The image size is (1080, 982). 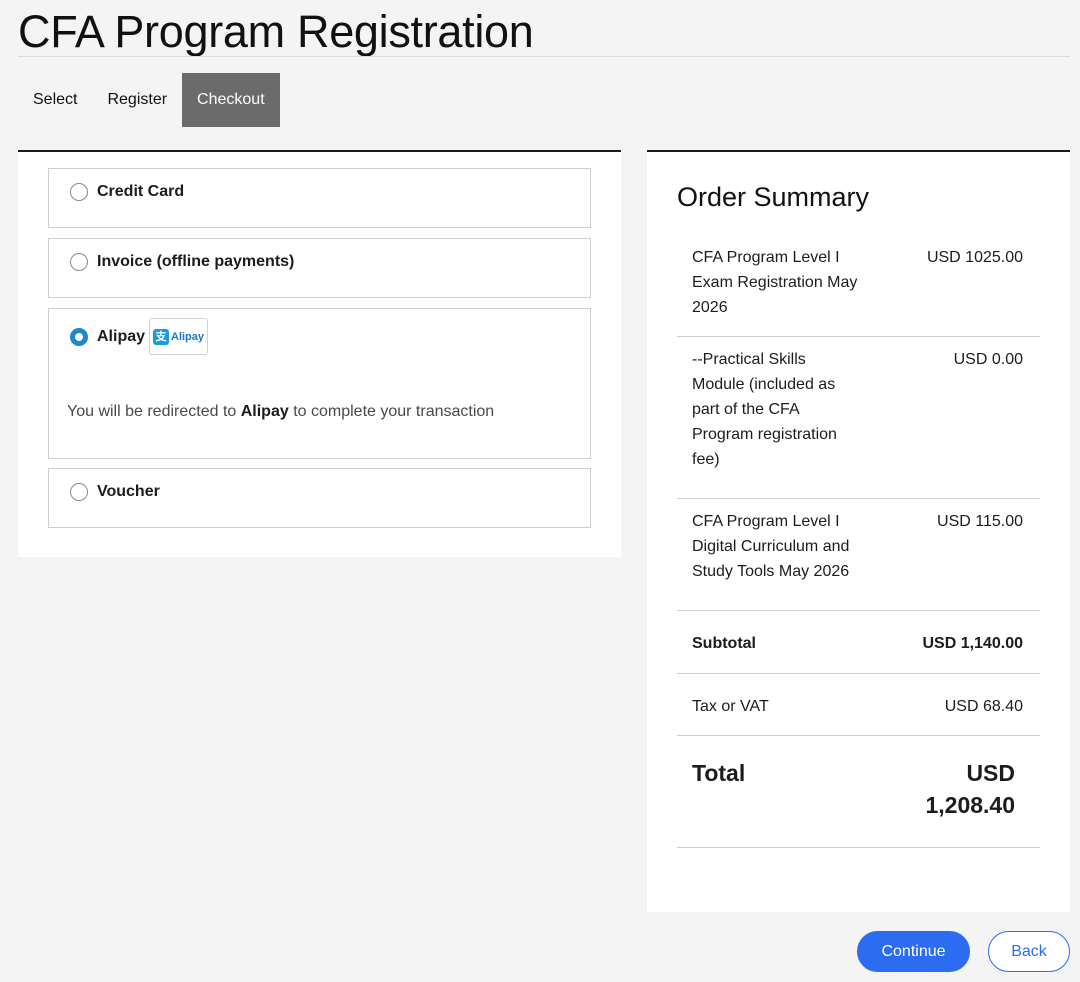 I want to click on continue-button: Continue, so click(x=913, y=951).